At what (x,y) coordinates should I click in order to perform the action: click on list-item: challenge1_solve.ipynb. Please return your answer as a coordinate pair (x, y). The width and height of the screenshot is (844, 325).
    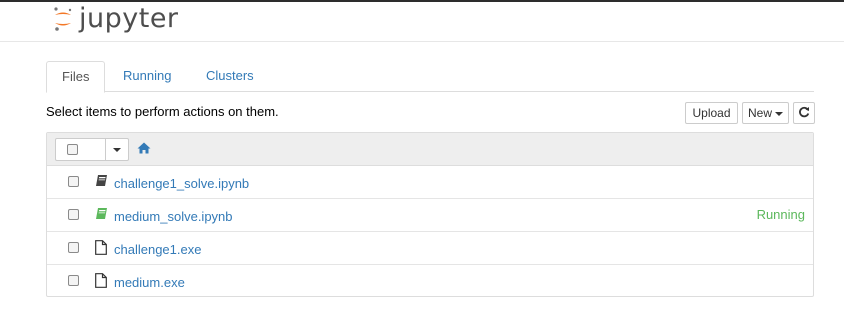
    Looking at the image, I should click on (430, 182).